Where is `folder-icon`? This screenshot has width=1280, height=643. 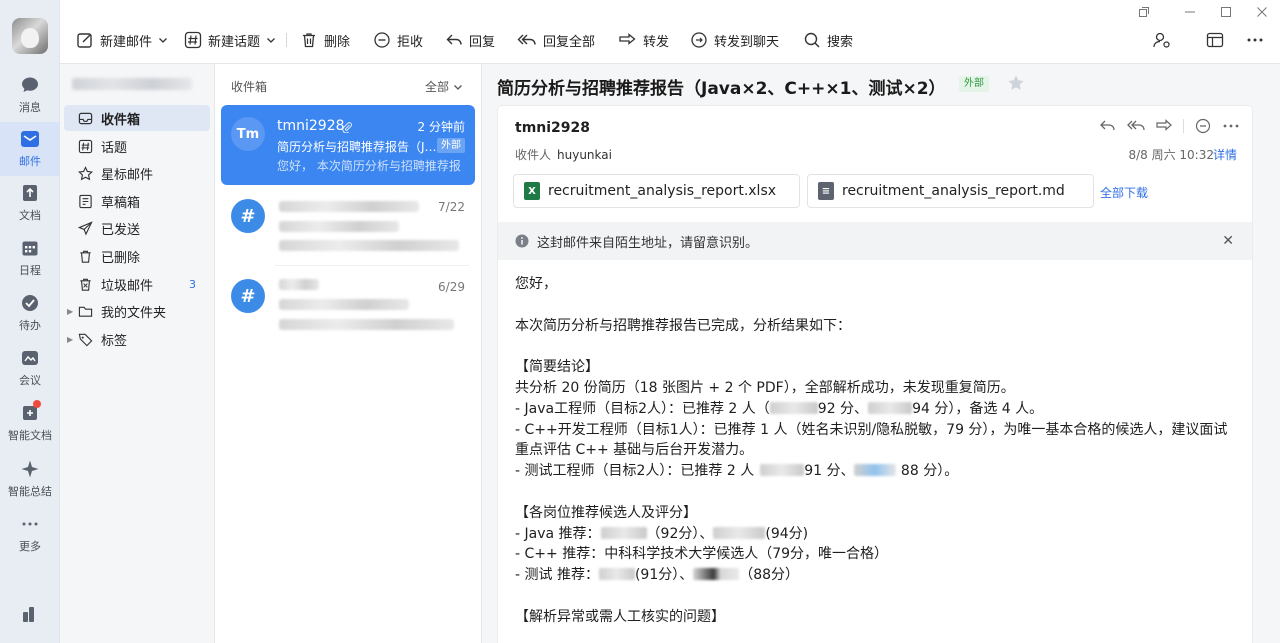
folder-icon is located at coordinates (85, 311).